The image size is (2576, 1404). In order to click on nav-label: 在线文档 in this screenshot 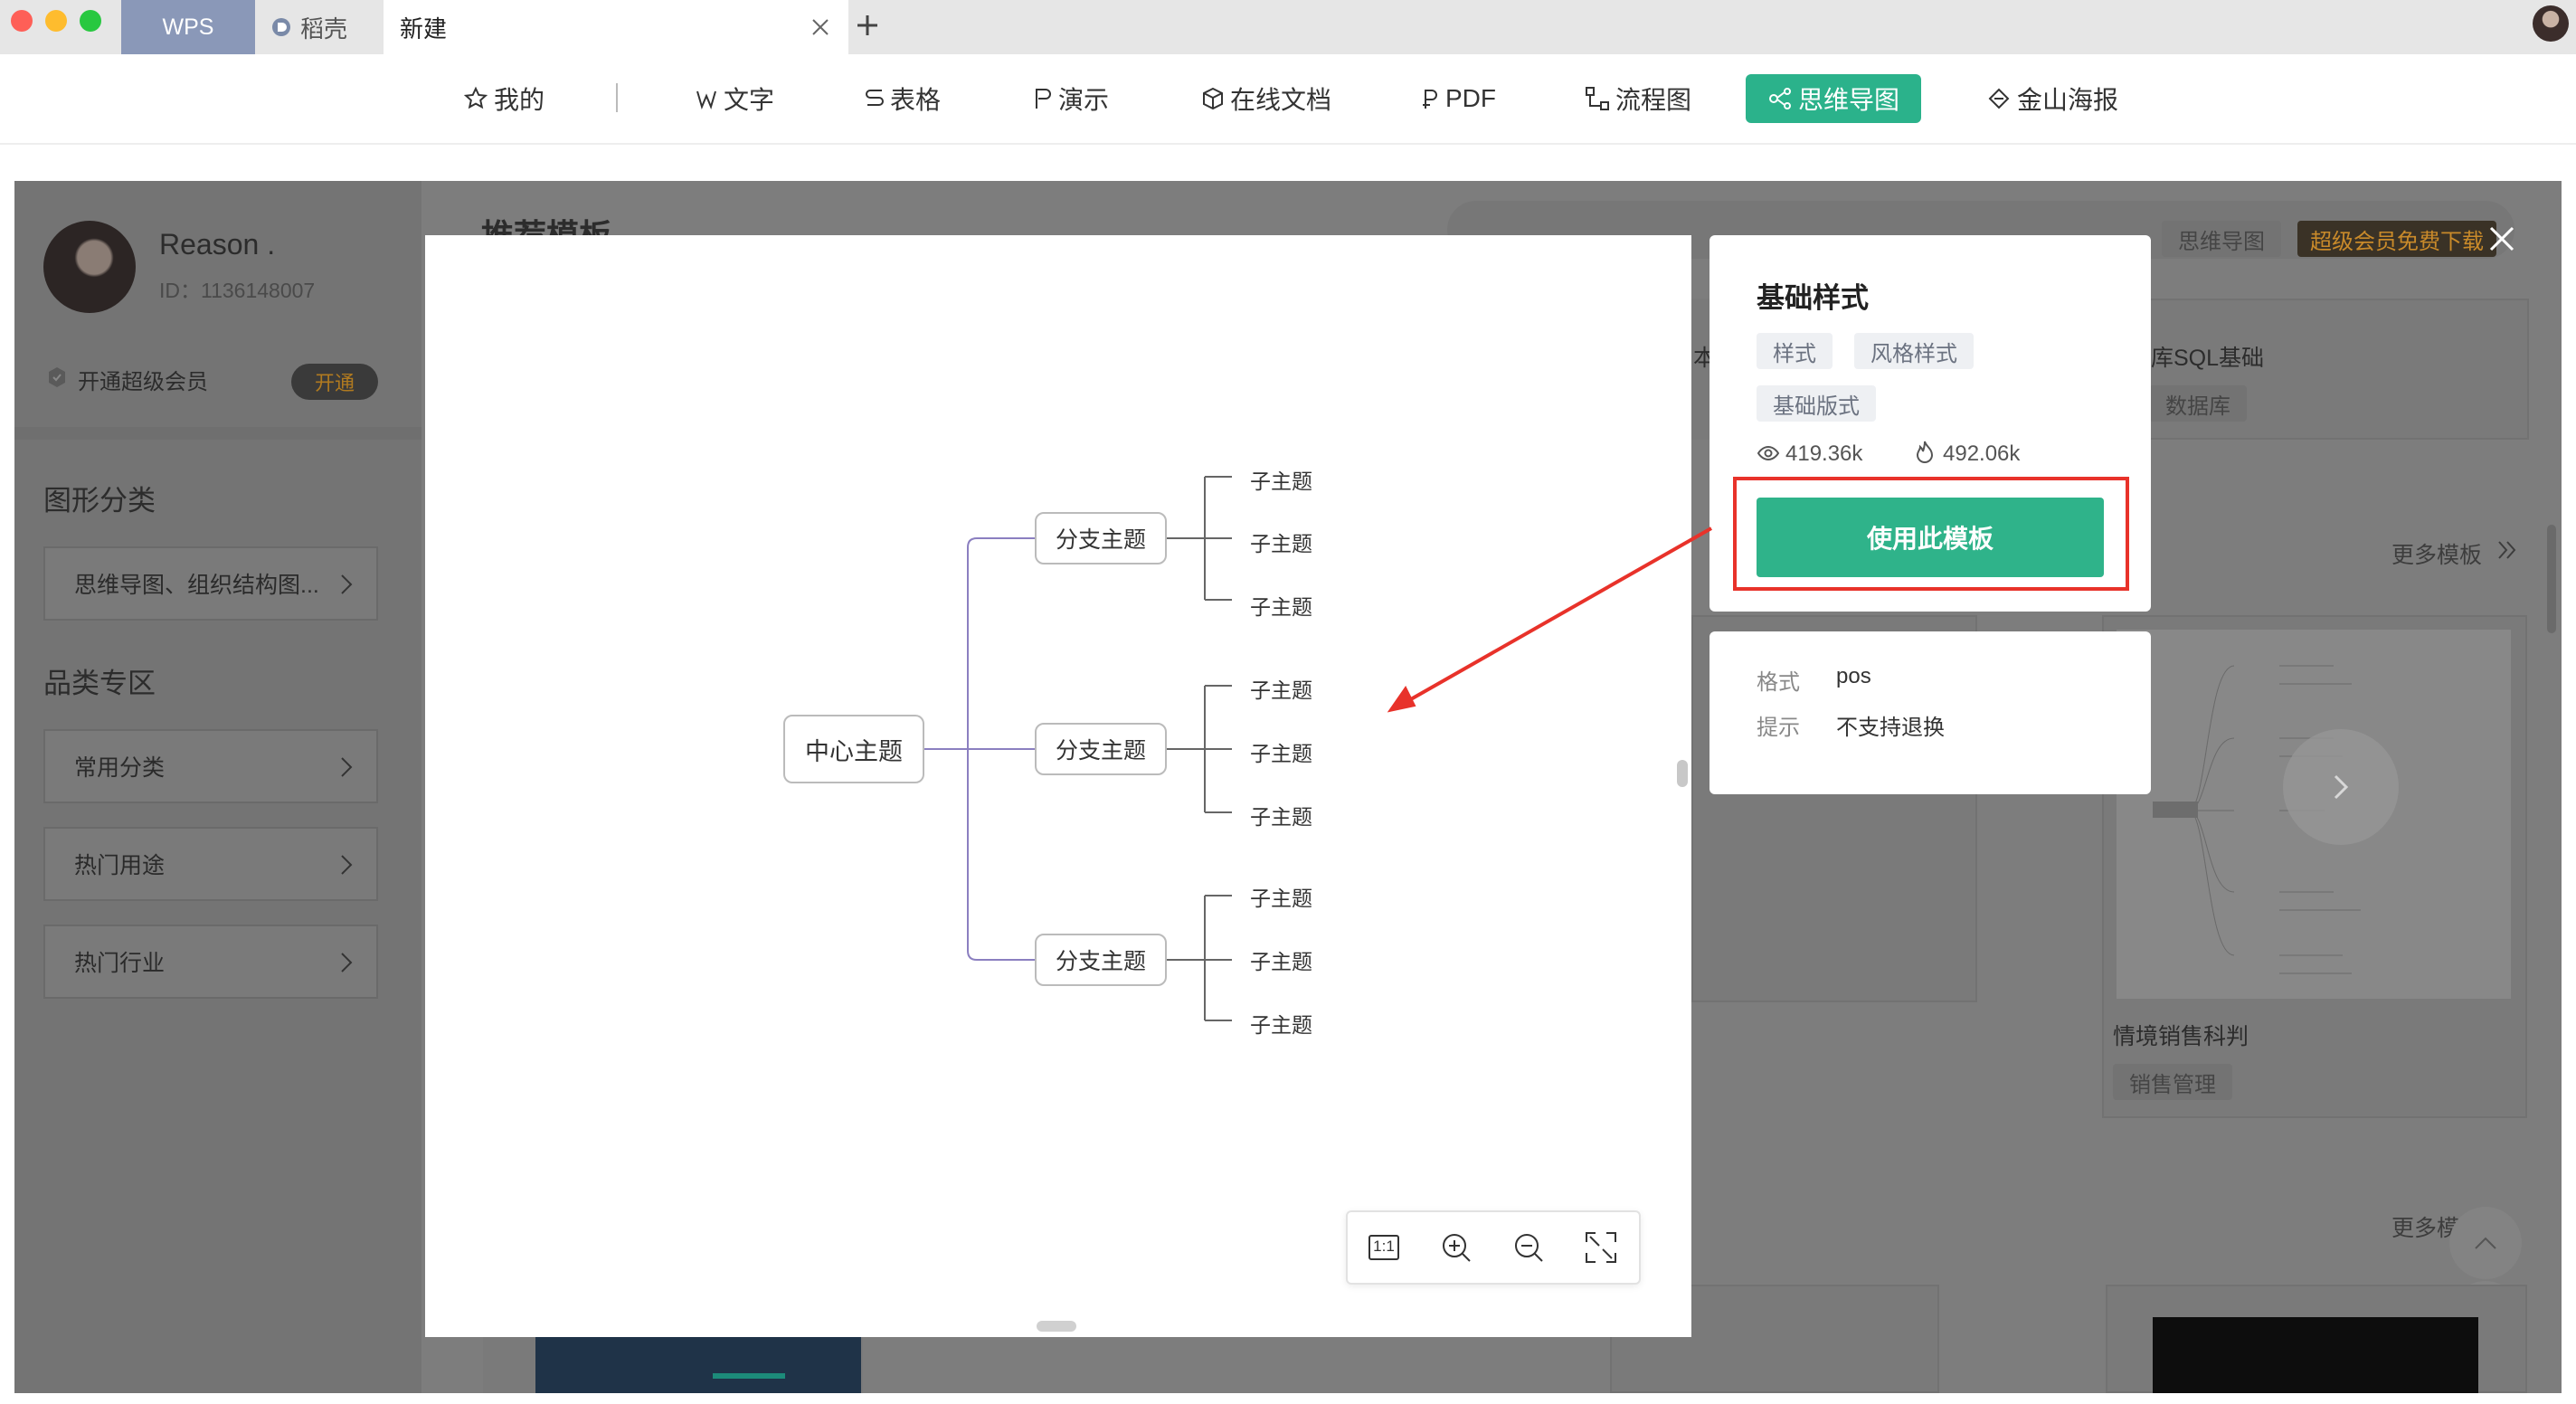, I will do `click(1281, 100)`.